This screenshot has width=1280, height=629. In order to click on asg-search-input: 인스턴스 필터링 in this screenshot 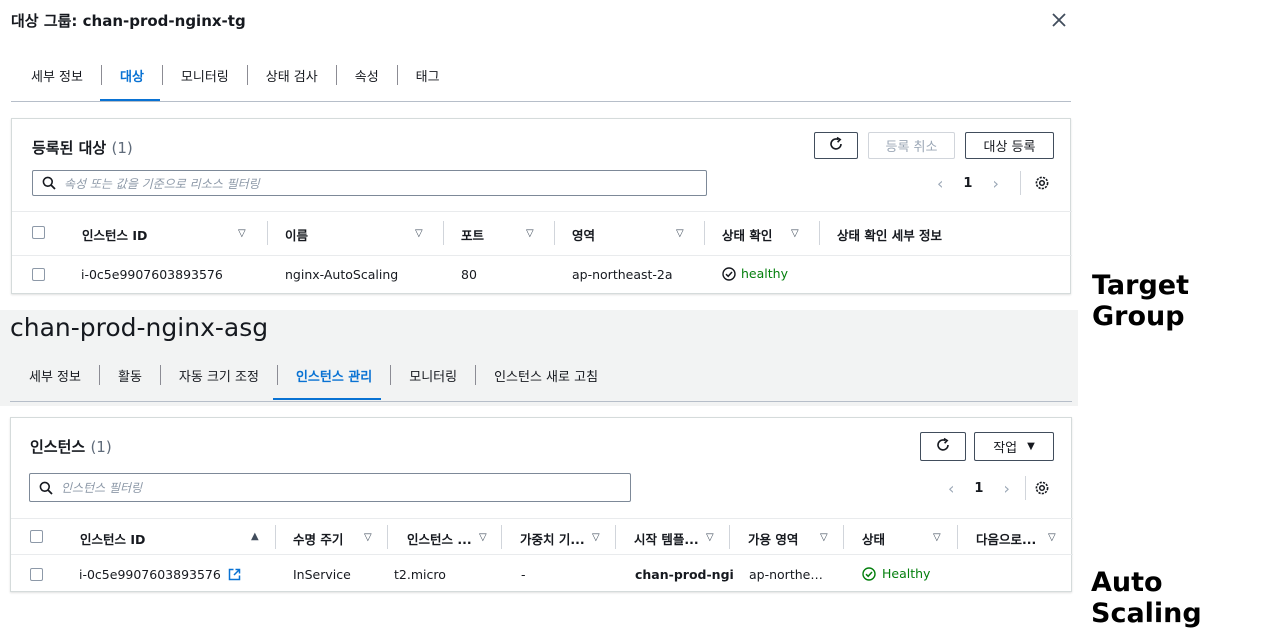, I will do `click(330, 487)`.